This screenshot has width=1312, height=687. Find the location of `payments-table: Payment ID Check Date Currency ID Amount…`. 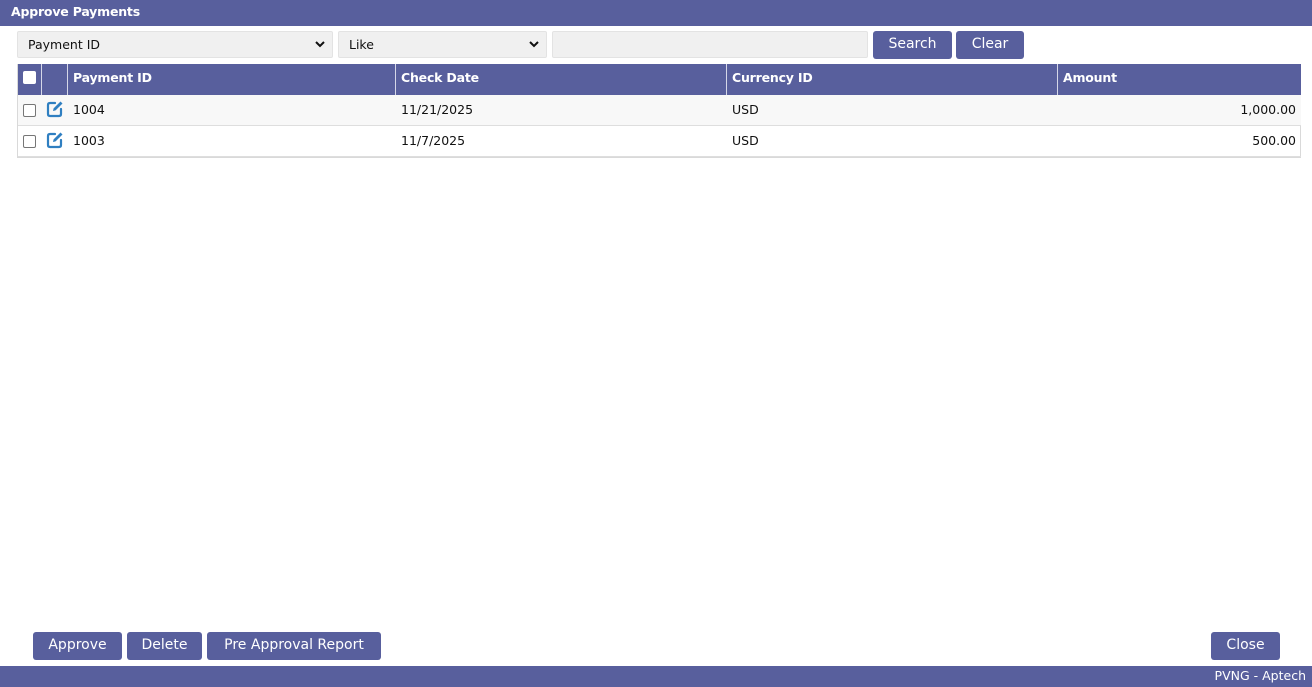

payments-table: Payment ID Check Date Currency ID Amount… is located at coordinates (659, 111).